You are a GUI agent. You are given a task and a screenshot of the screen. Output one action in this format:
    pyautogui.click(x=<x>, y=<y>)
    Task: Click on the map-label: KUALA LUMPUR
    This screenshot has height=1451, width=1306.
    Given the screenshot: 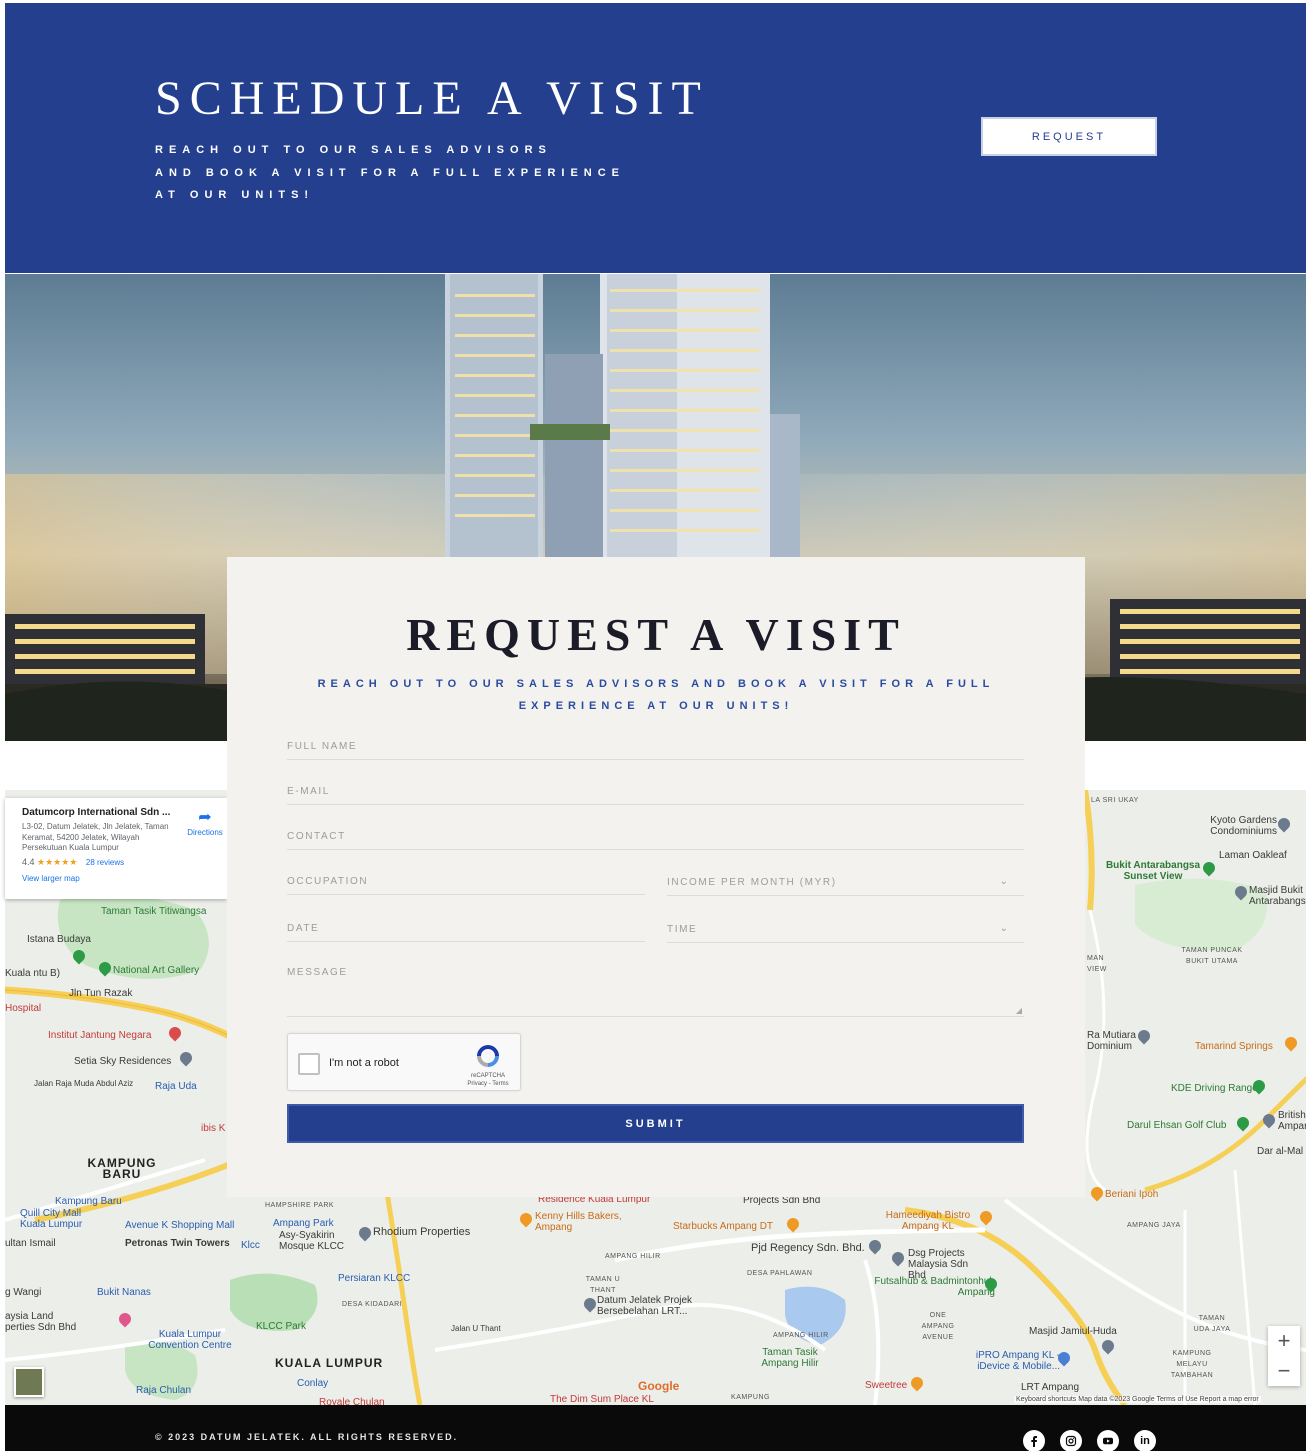 What is the action you would take?
    pyautogui.click(x=329, y=1363)
    